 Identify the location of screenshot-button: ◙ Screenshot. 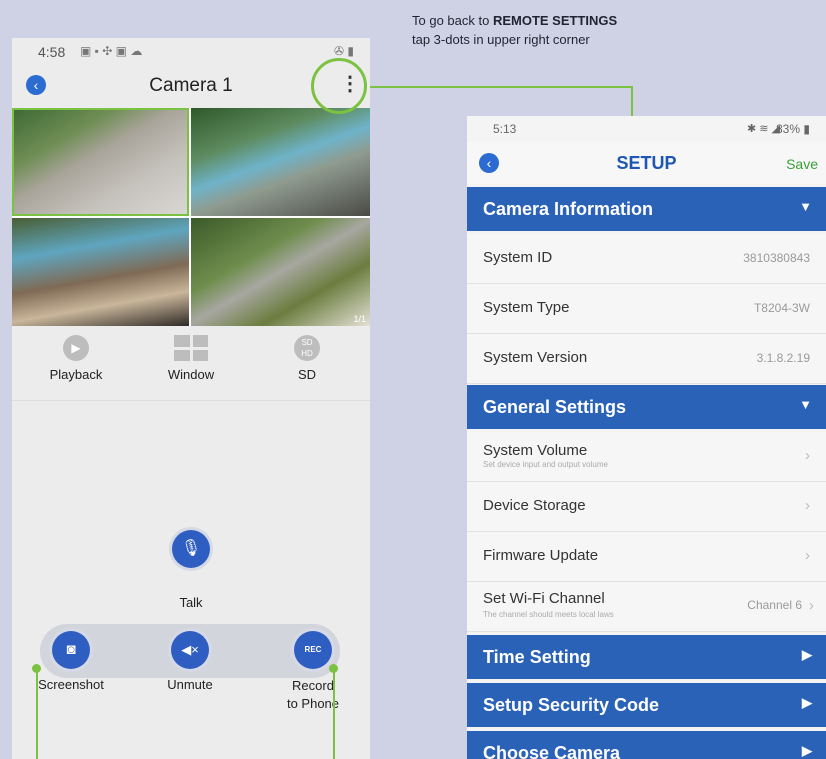
(71, 661).